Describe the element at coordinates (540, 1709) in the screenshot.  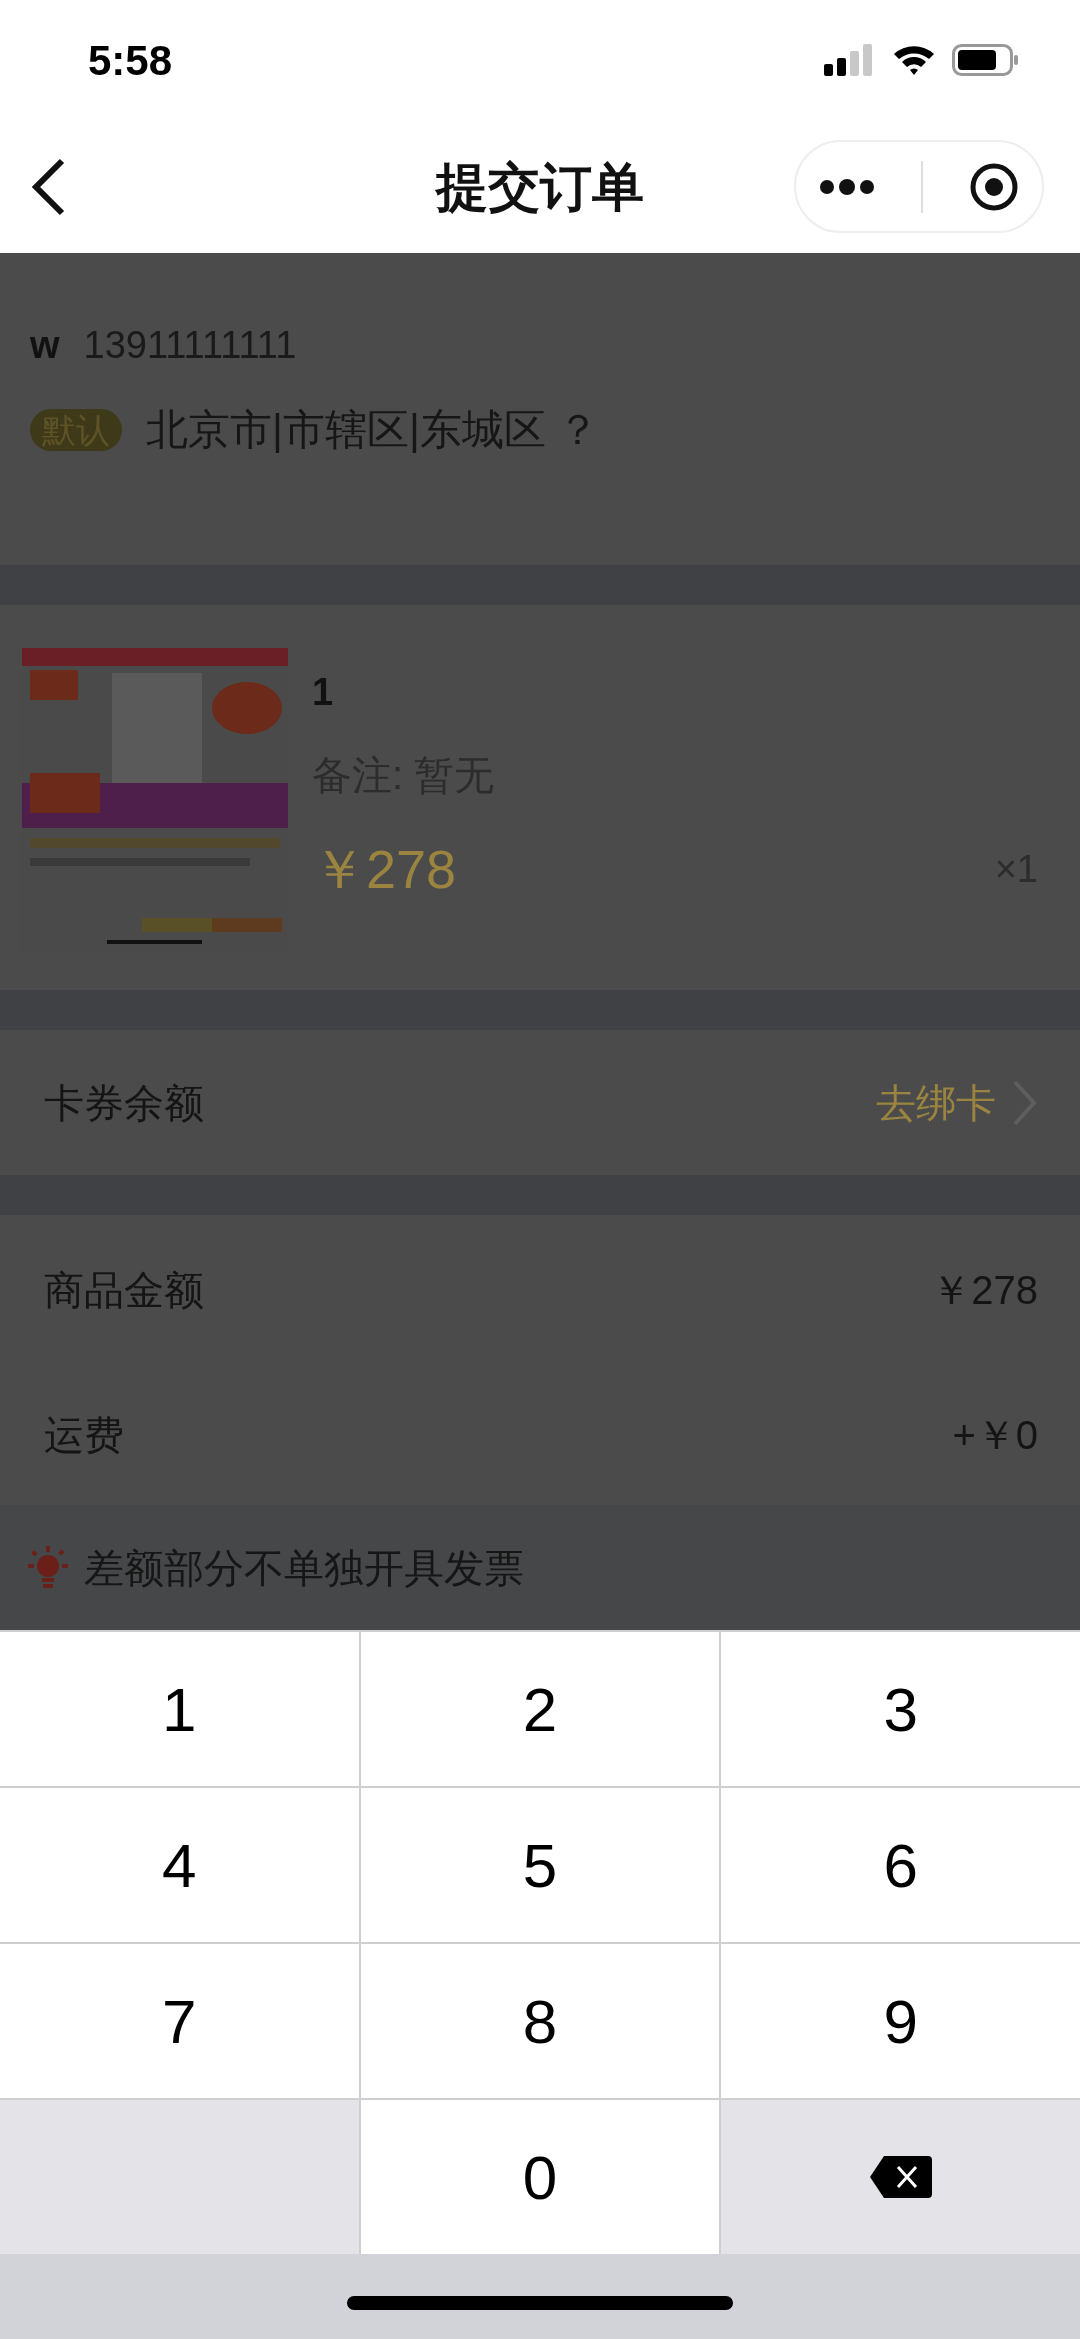
I see `keypad-key: 2` at that location.